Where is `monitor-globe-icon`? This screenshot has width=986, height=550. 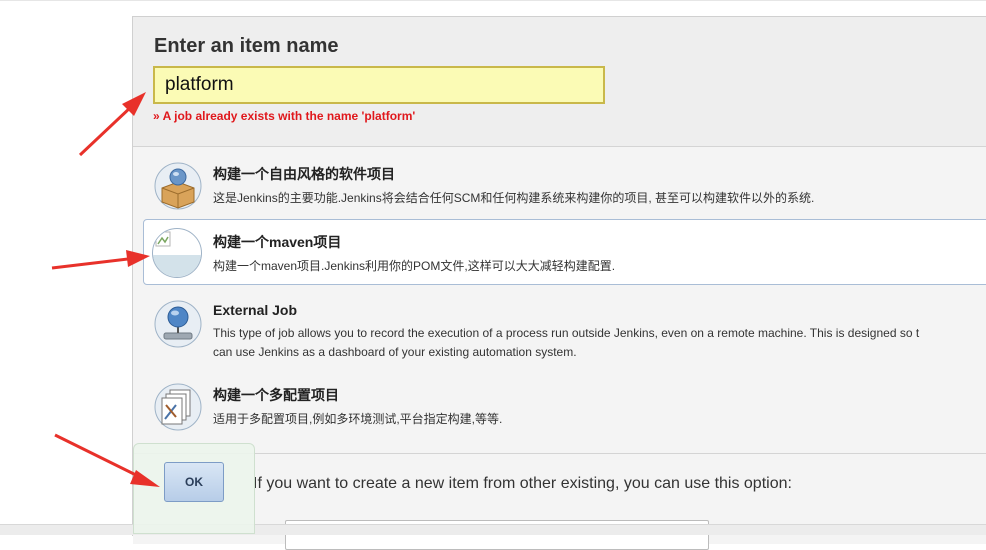 monitor-globe-icon is located at coordinates (178, 324).